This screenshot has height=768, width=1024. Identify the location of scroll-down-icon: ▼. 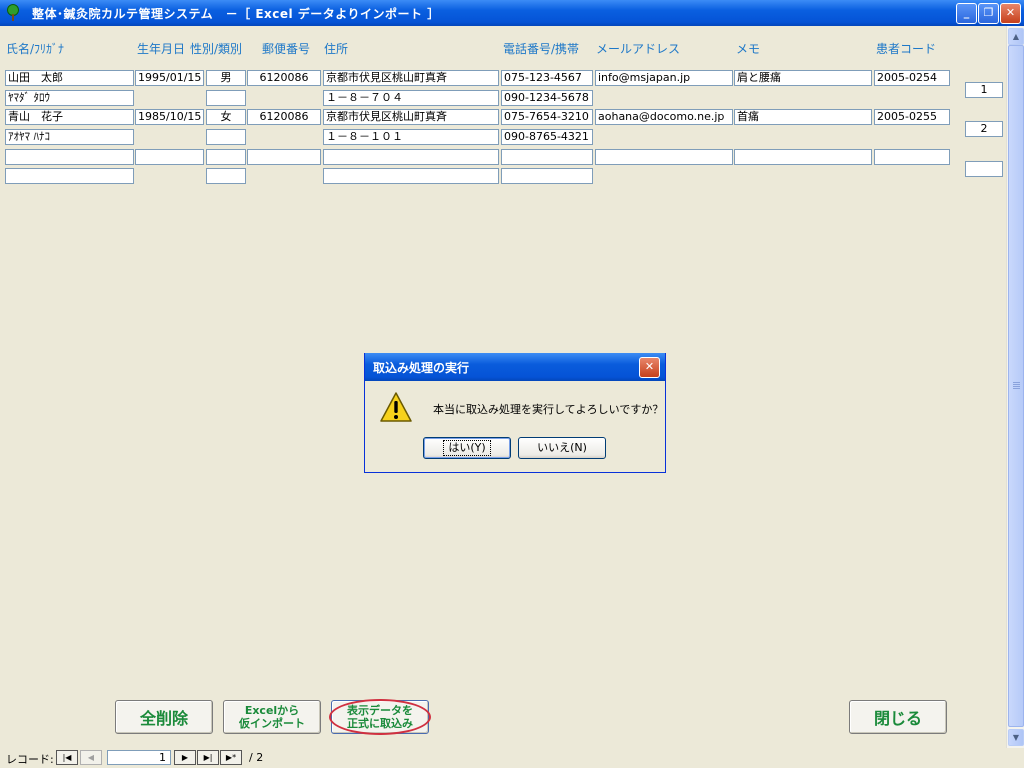
(1016, 737).